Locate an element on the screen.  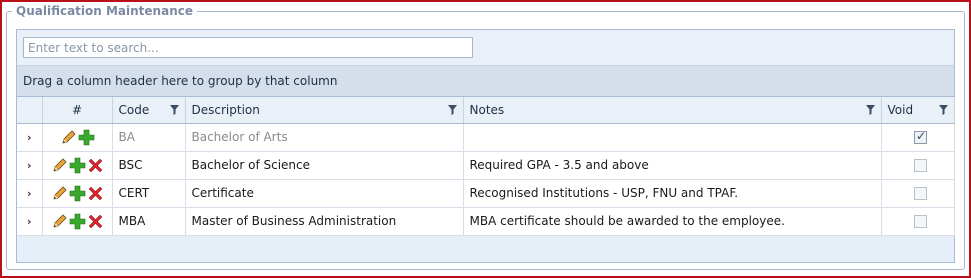
column-header-notes: Notes is located at coordinates (672, 110).